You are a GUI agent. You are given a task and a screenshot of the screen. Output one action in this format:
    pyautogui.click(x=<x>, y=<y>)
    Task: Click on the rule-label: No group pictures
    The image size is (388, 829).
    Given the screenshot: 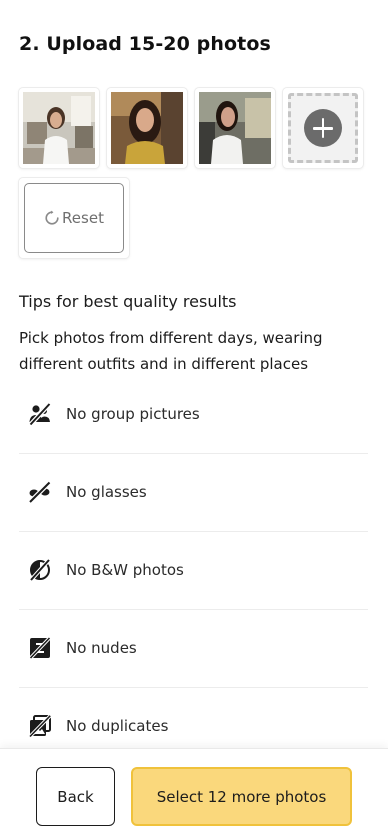 What is the action you would take?
    pyautogui.click(x=133, y=414)
    